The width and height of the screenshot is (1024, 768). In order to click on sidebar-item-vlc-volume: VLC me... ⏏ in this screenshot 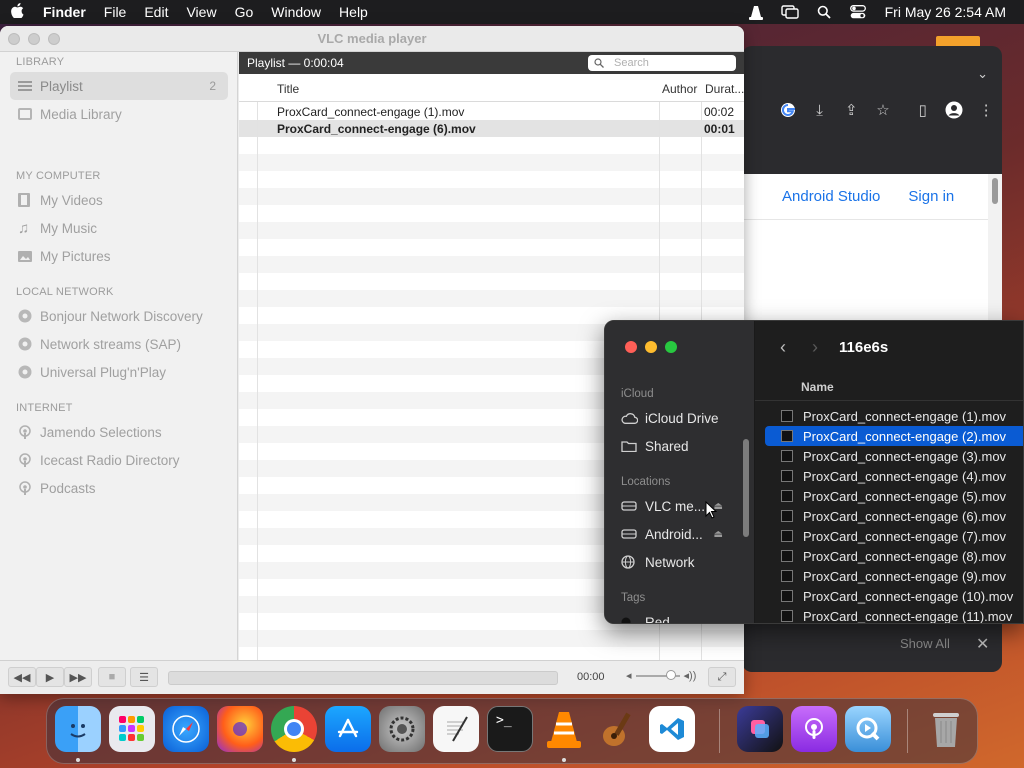, I will do `click(683, 506)`.